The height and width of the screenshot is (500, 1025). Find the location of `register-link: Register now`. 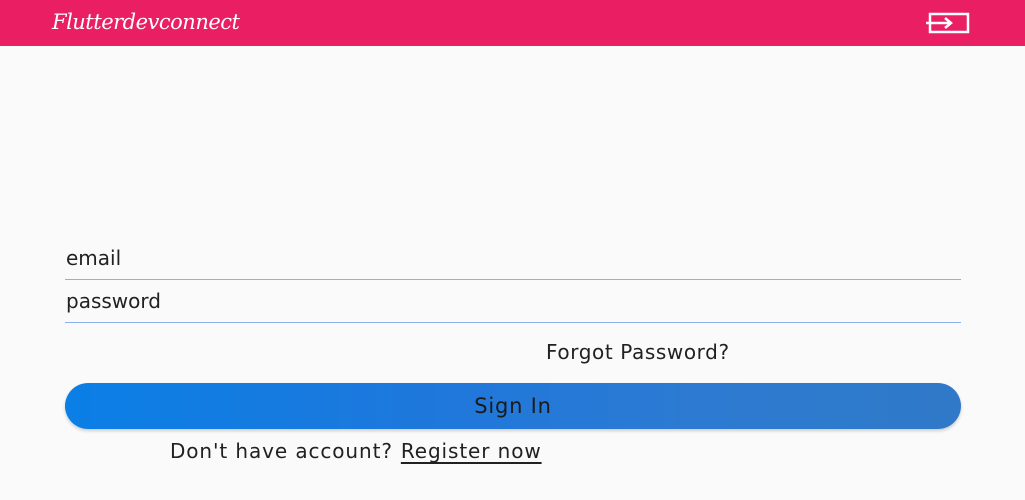

register-link: Register now is located at coordinates (471, 451).